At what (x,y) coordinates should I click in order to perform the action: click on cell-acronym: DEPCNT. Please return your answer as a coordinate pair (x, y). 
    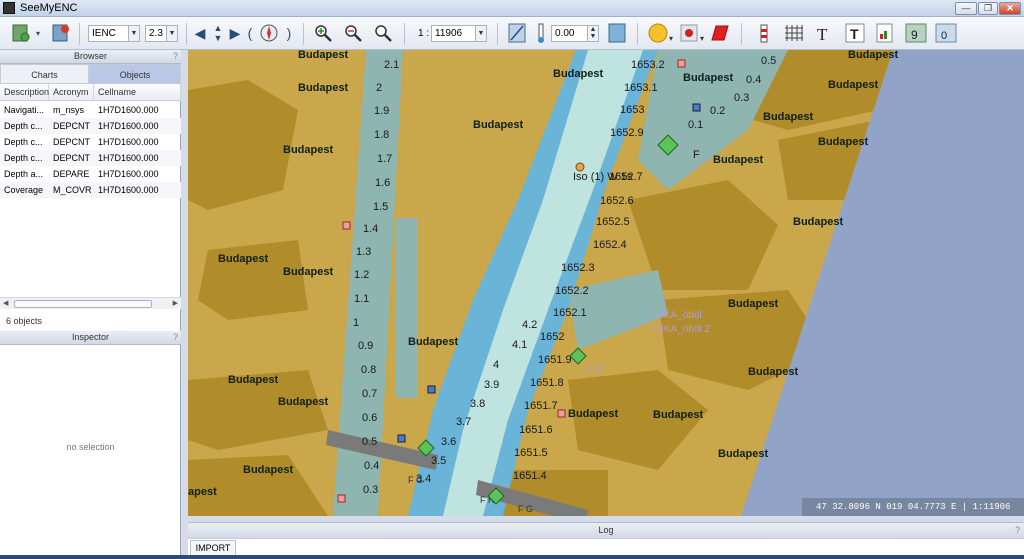
    Looking at the image, I should click on (72, 126).